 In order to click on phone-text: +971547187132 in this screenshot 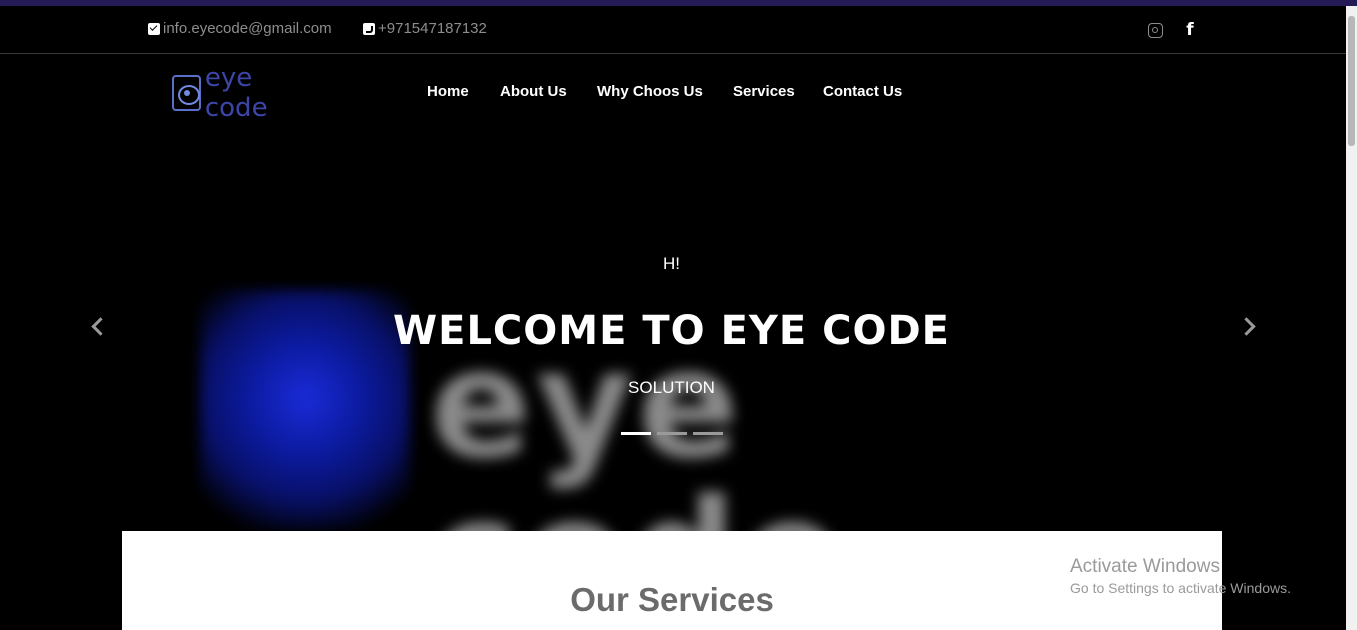, I will do `click(432, 28)`.